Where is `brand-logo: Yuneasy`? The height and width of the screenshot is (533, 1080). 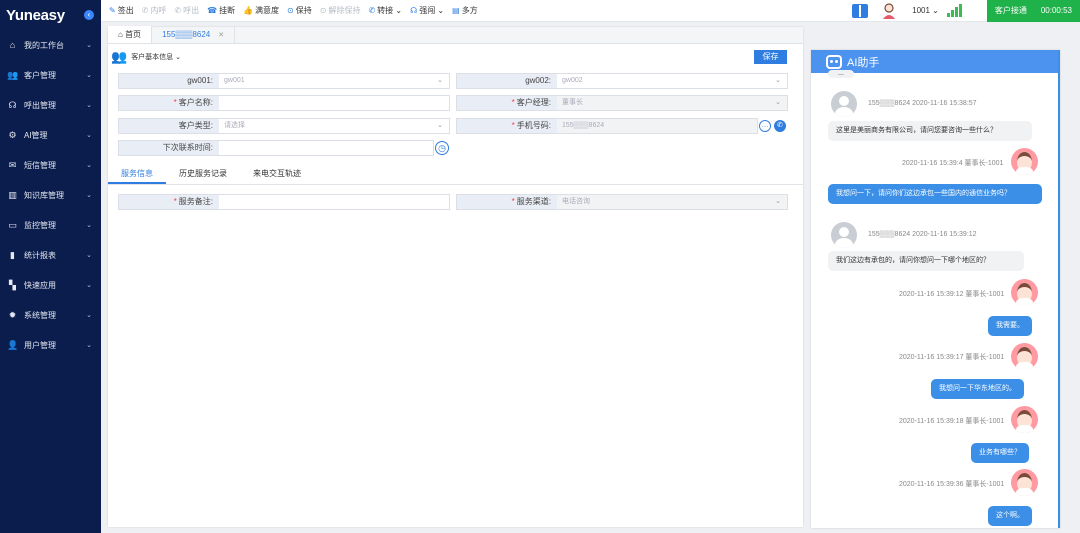 brand-logo: Yuneasy is located at coordinates (35, 15).